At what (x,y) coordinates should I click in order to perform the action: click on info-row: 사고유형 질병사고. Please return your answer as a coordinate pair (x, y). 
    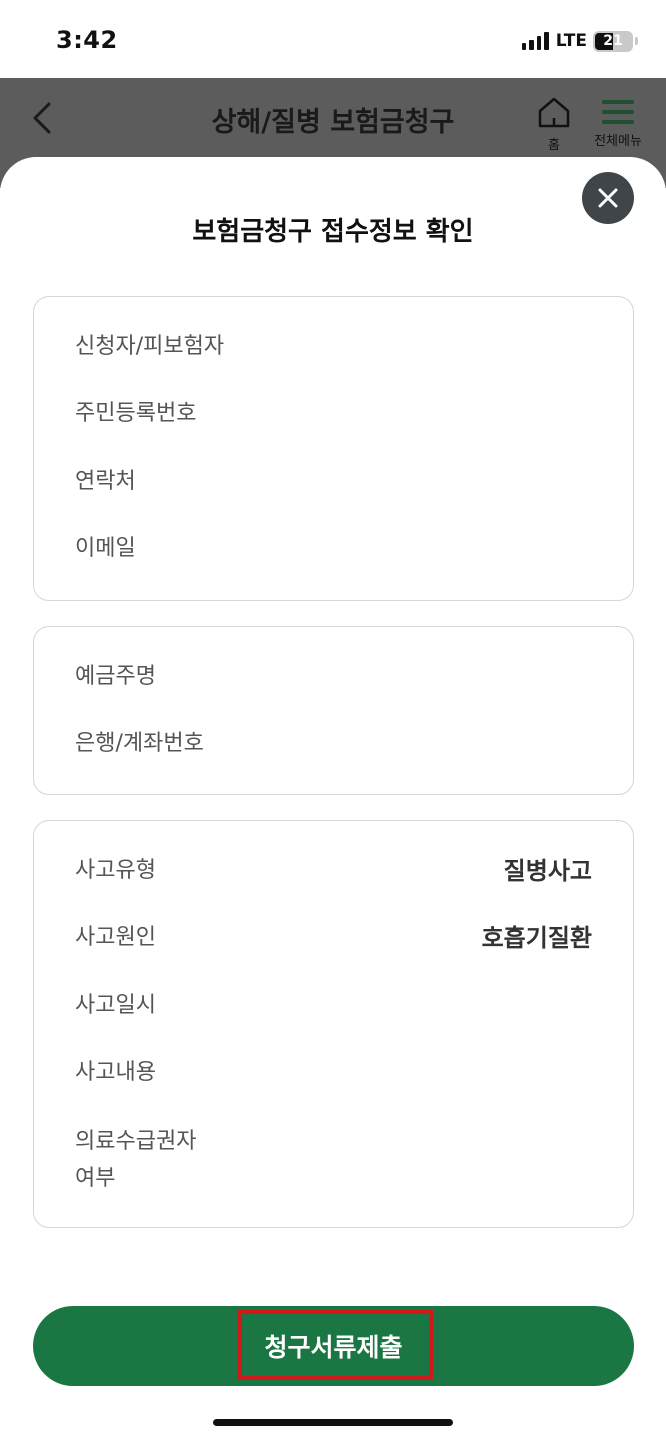
    Looking at the image, I should click on (333, 871).